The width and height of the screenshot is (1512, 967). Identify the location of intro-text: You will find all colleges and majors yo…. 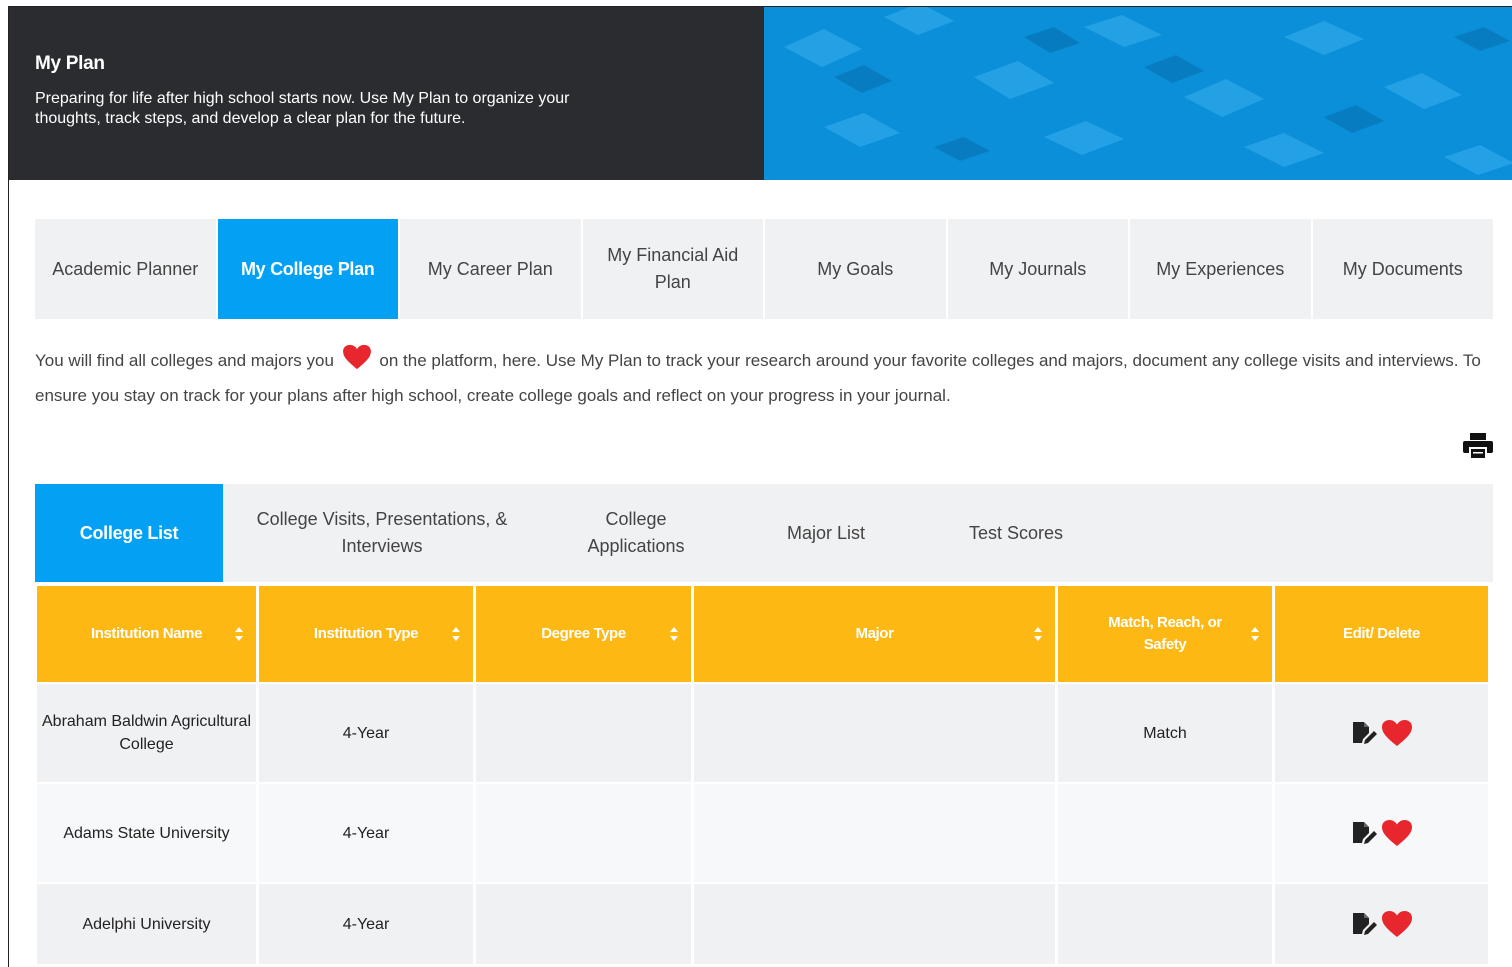
(765, 377).